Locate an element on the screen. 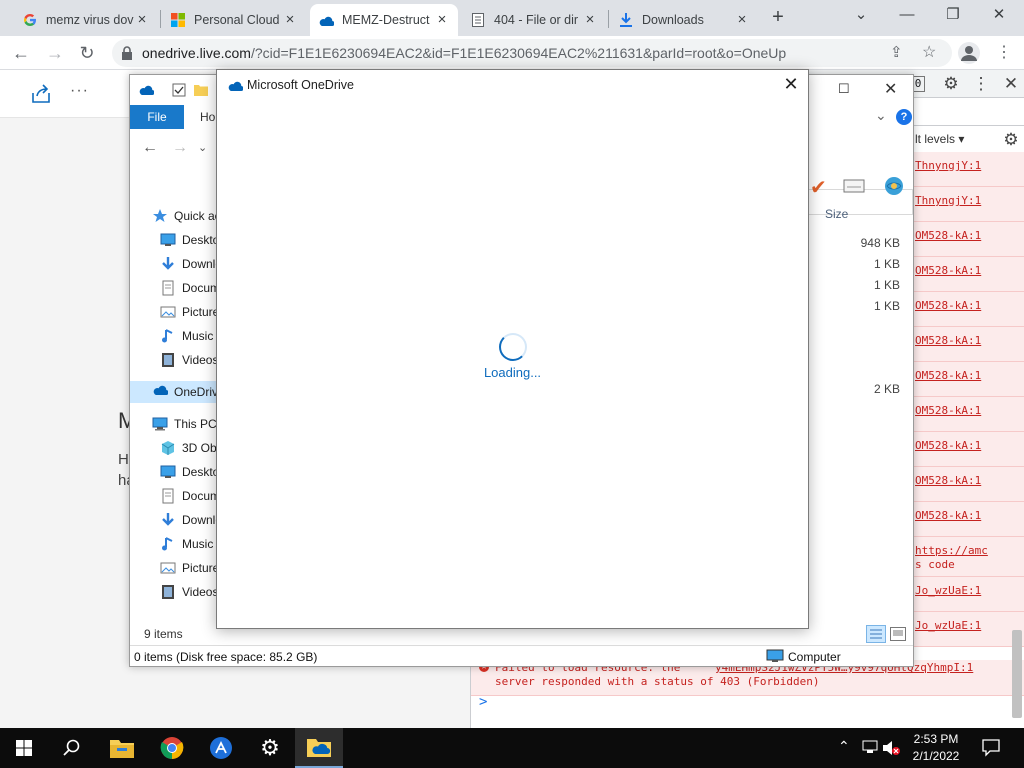 This screenshot has height=768, width=1024. nav-item: OneDriv is located at coordinates (174, 392).